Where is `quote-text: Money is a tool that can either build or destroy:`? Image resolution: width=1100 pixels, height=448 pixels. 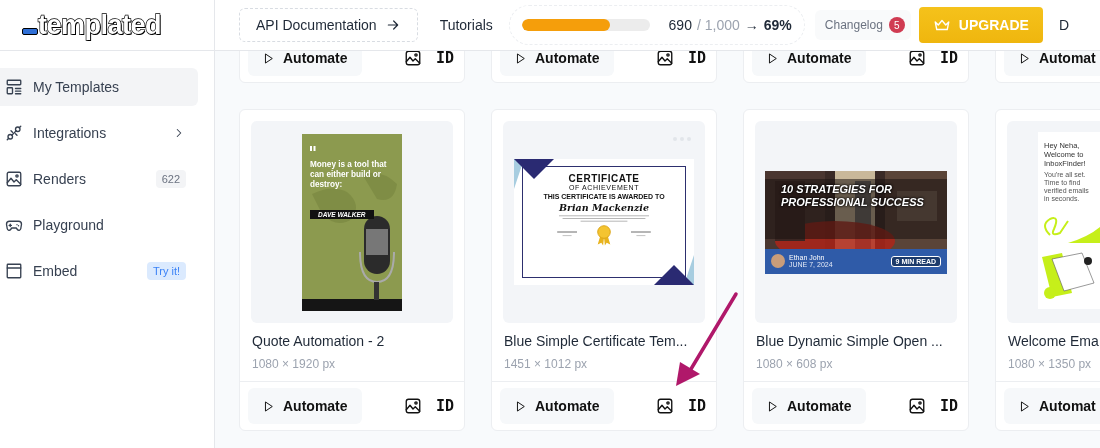 quote-text: Money is a tool that can either build or destroy: is located at coordinates (349, 174).